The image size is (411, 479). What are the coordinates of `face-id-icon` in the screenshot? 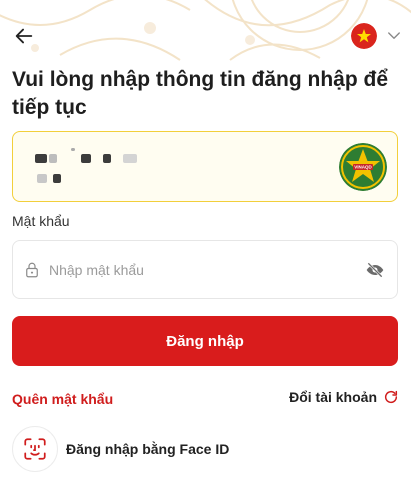 It's located at (35, 449).